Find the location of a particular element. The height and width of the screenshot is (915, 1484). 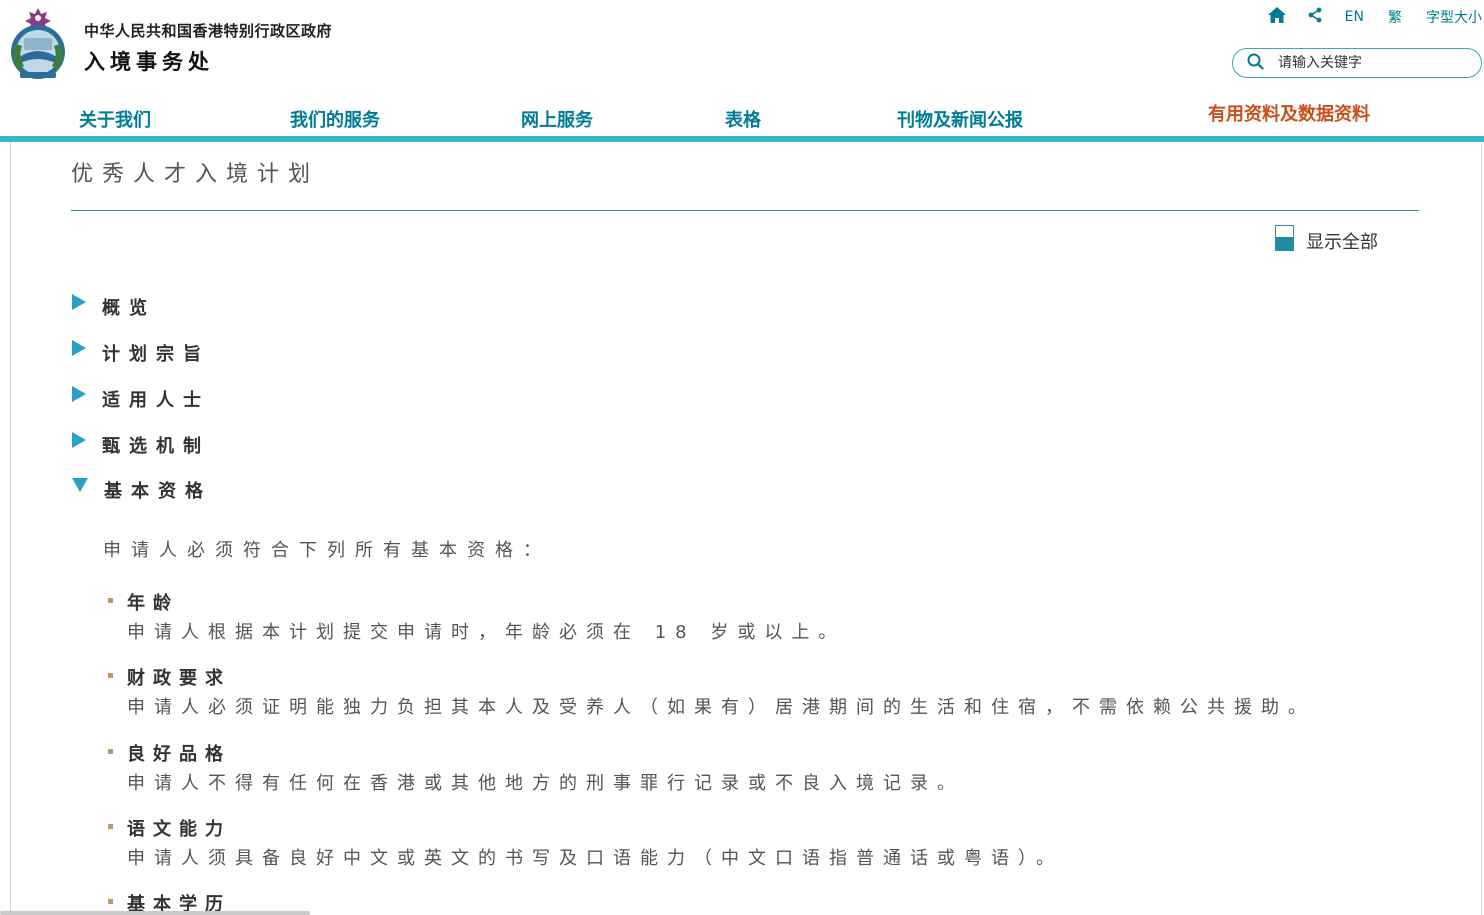

expand-all-icon is located at coordinates (1284, 238).